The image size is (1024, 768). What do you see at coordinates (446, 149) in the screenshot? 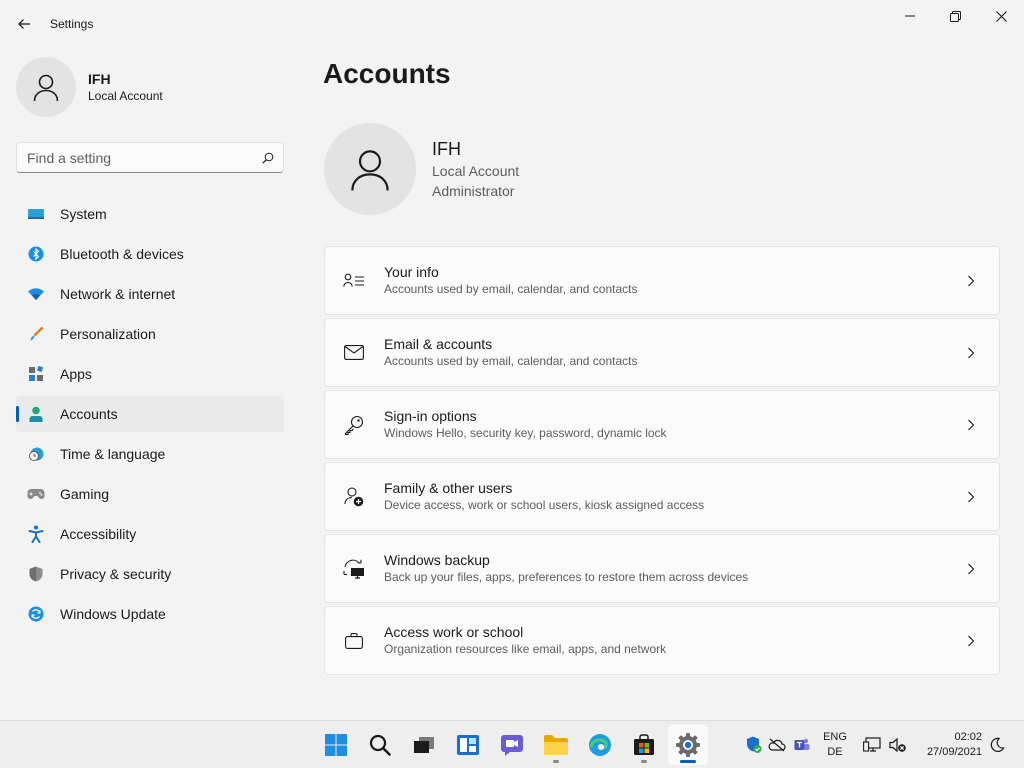
I see `account-name: IFH` at bounding box center [446, 149].